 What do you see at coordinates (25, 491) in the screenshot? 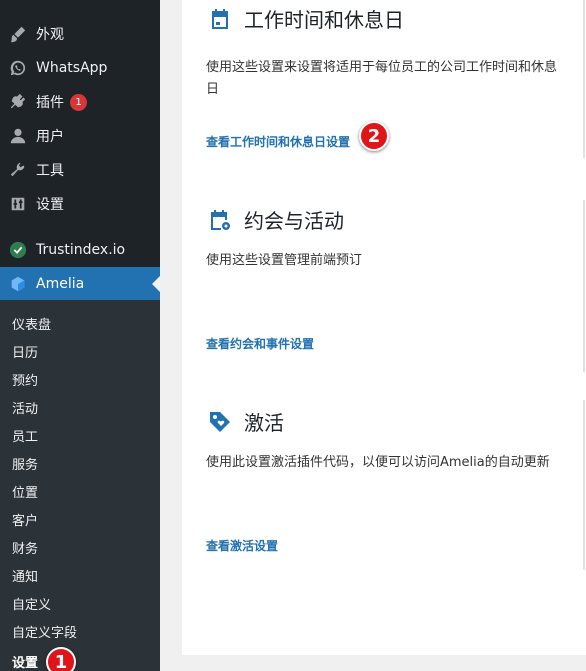
I see `submenu-item-locations: 位置` at bounding box center [25, 491].